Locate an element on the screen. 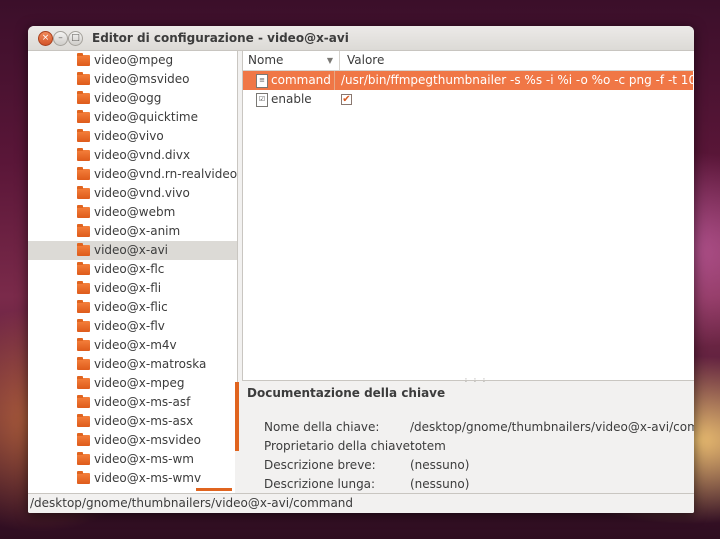  tree-item-label: video@x-flc is located at coordinates (129, 269).